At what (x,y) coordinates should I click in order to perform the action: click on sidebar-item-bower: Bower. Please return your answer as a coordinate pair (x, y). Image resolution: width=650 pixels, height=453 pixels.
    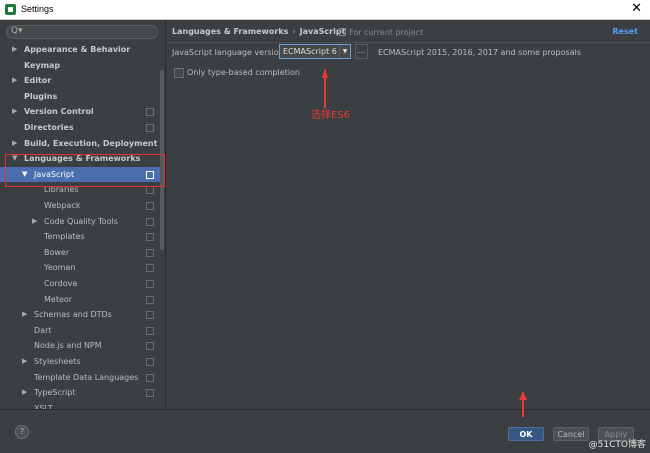
    Looking at the image, I should click on (80, 252).